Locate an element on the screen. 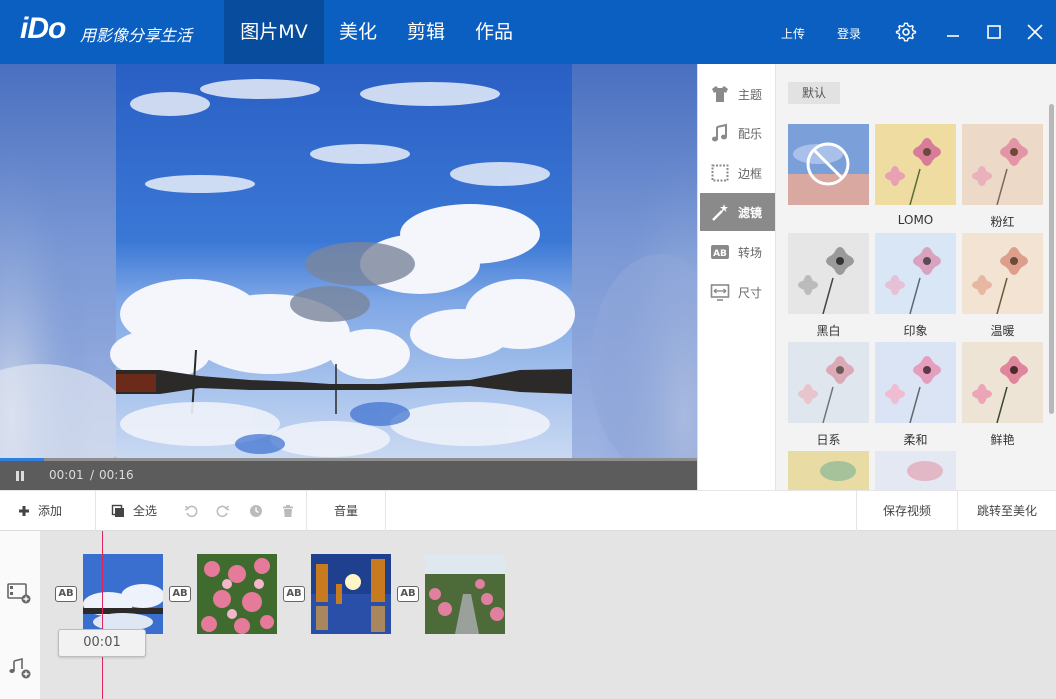 This screenshot has width=1056, height=699. edit-side-menu: 主题 配乐 边框 滤镜 AB 转场 尺寸 is located at coordinates (736, 277).